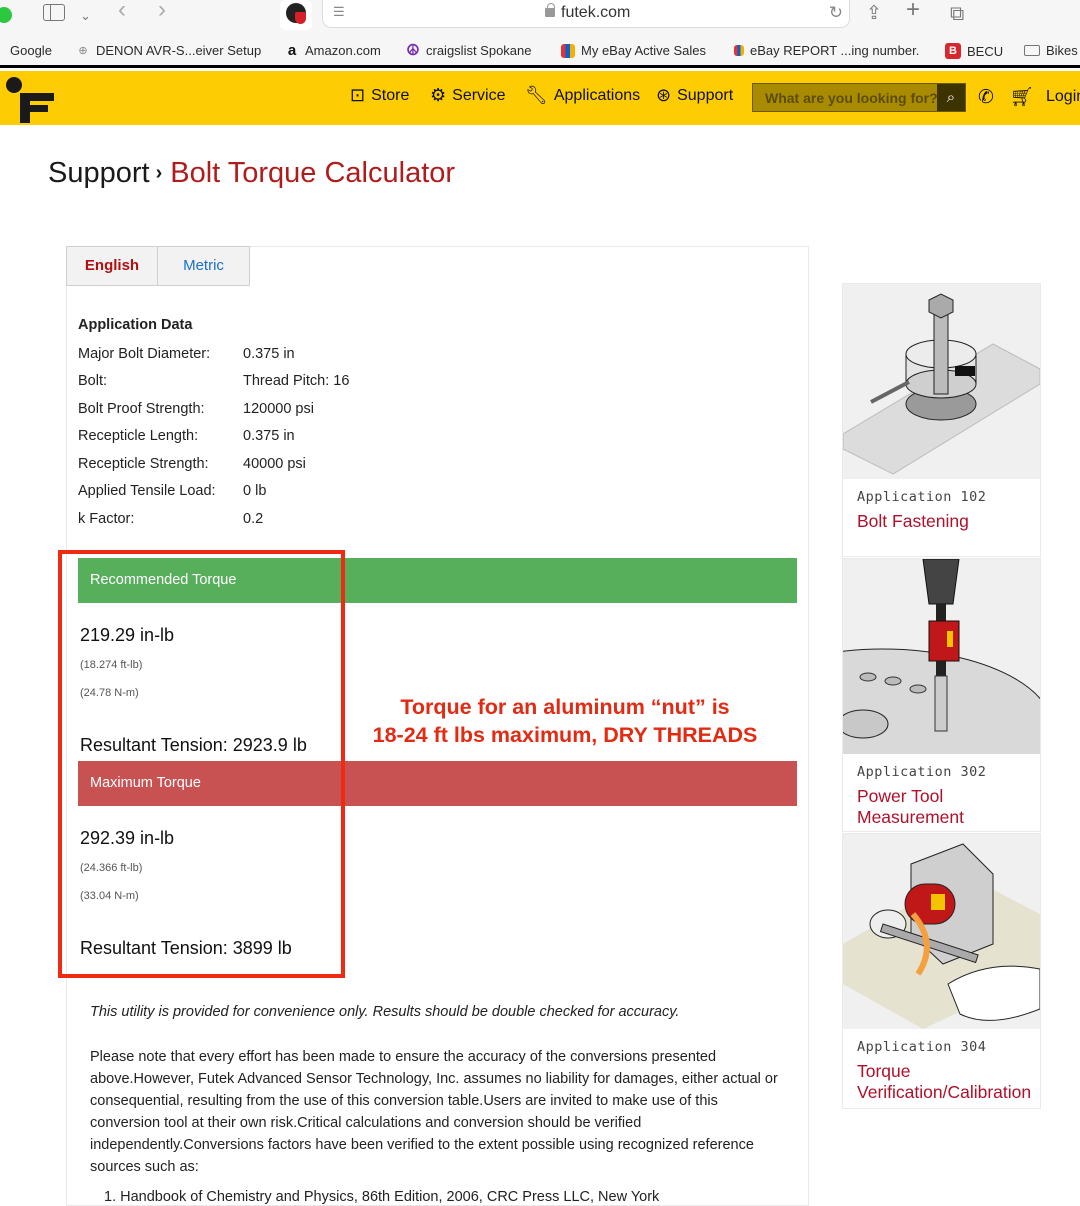  What do you see at coordinates (948, 521) in the screenshot?
I see `application-title: Bolt Fastening` at bounding box center [948, 521].